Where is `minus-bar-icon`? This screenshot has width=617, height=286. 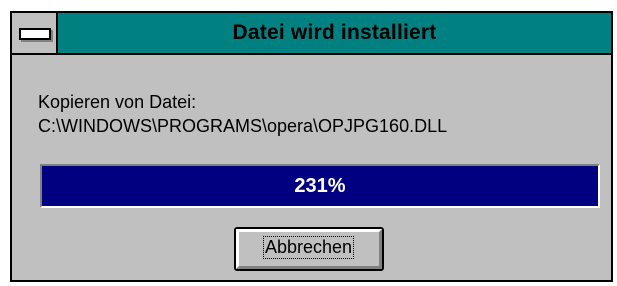
minus-bar-icon is located at coordinates (35, 34).